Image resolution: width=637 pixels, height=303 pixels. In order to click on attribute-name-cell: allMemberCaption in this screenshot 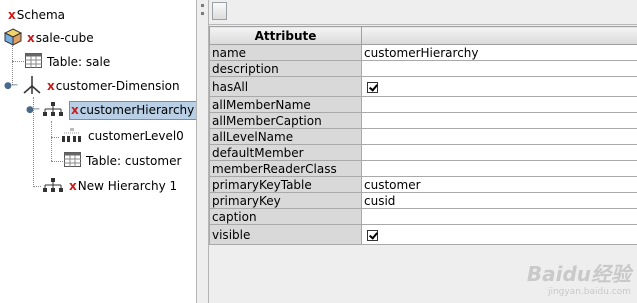, I will do `click(285, 120)`.